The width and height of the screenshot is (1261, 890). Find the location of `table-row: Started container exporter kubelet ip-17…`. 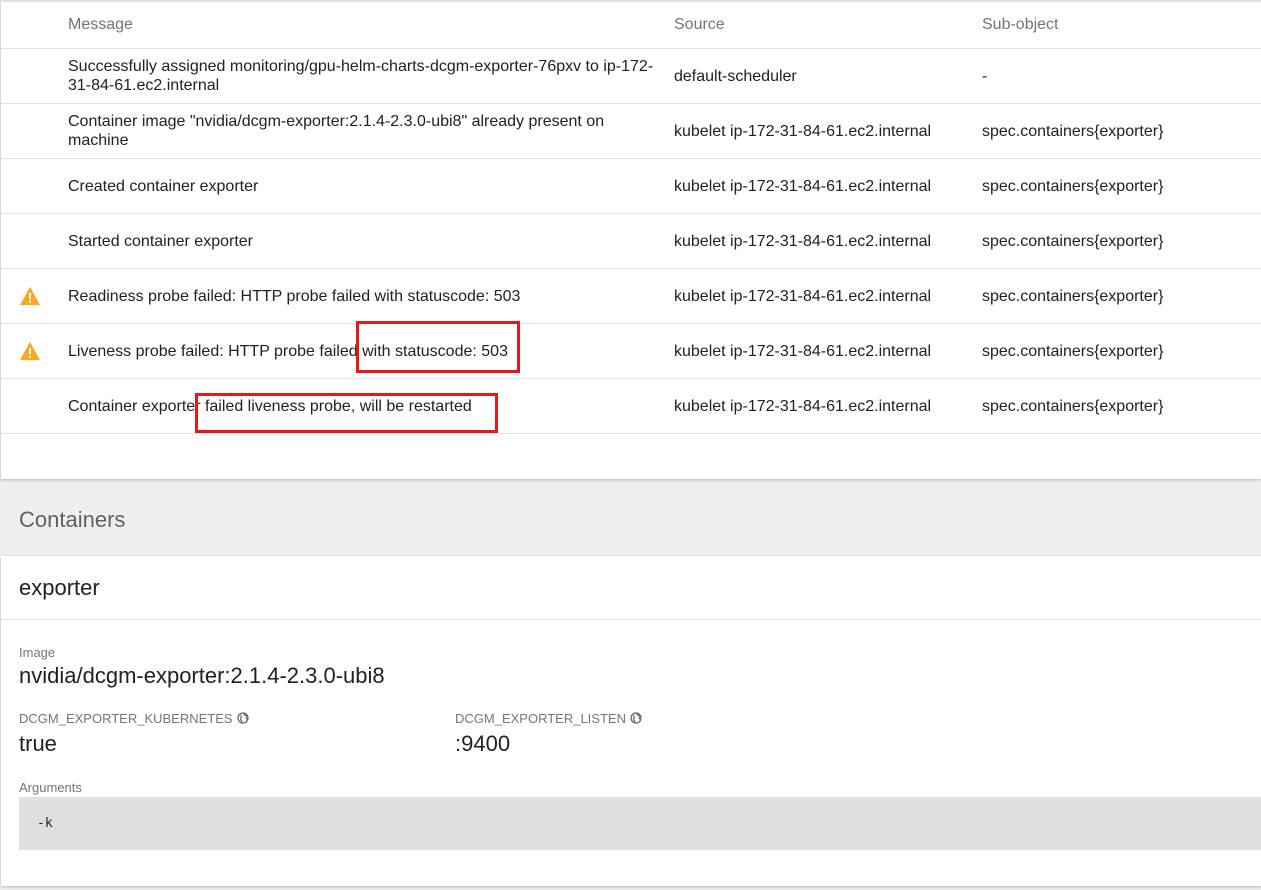

table-row: Started container exporter kubelet ip-17… is located at coordinates (631, 241).